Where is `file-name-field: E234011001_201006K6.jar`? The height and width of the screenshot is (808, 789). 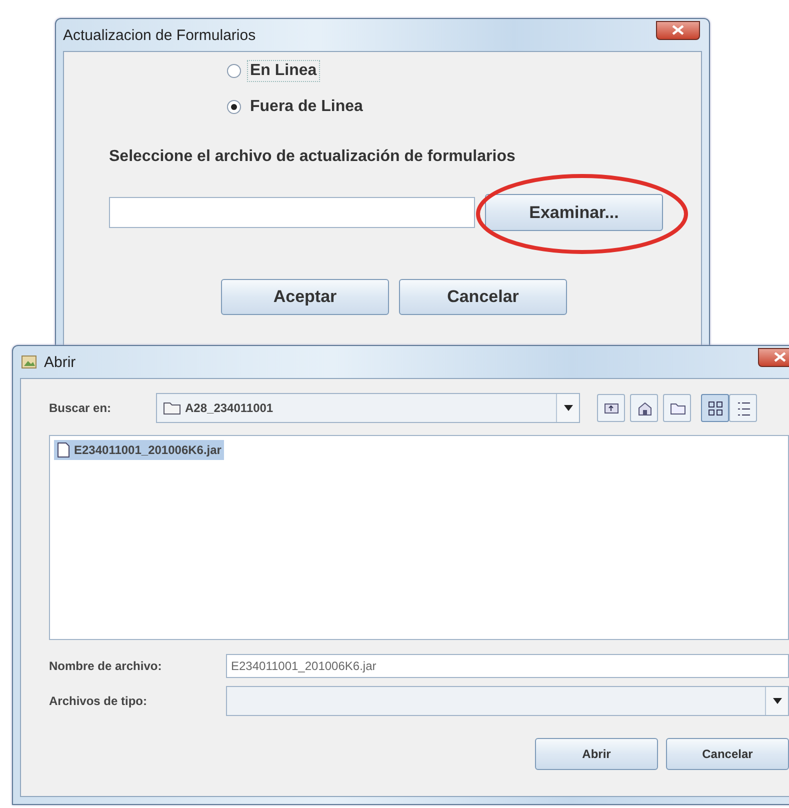 file-name-field: E234011001_201006K6.jar is located at coordinates (507, 666).